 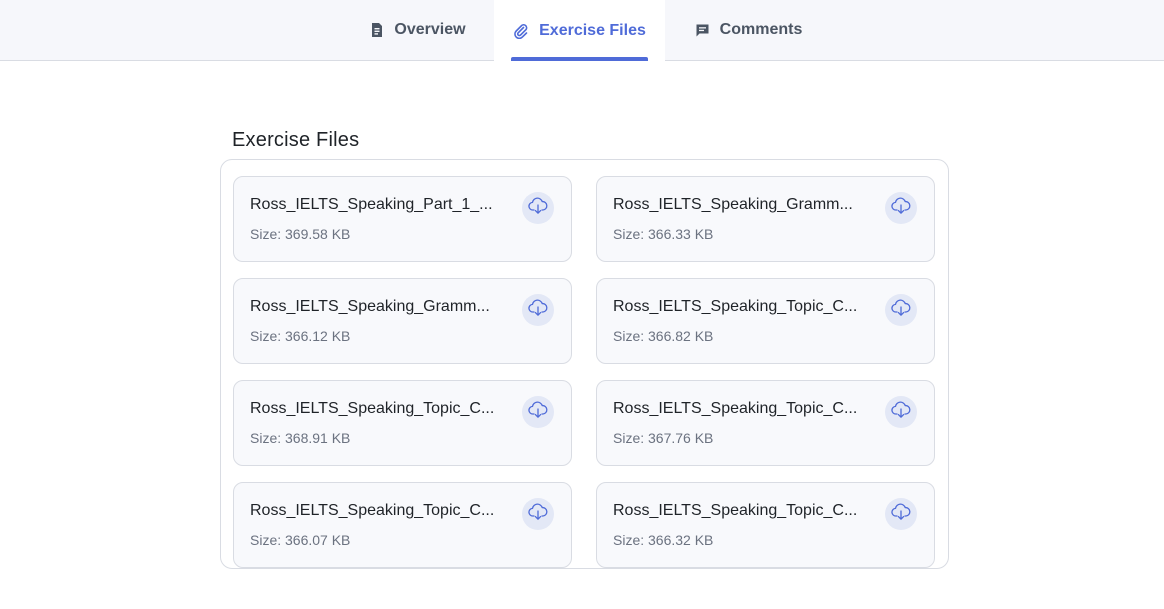 What do you see at coordinates (430, 29) in the screenshot?
I see `tab-label: Overview` at bounding box center [430, 29].